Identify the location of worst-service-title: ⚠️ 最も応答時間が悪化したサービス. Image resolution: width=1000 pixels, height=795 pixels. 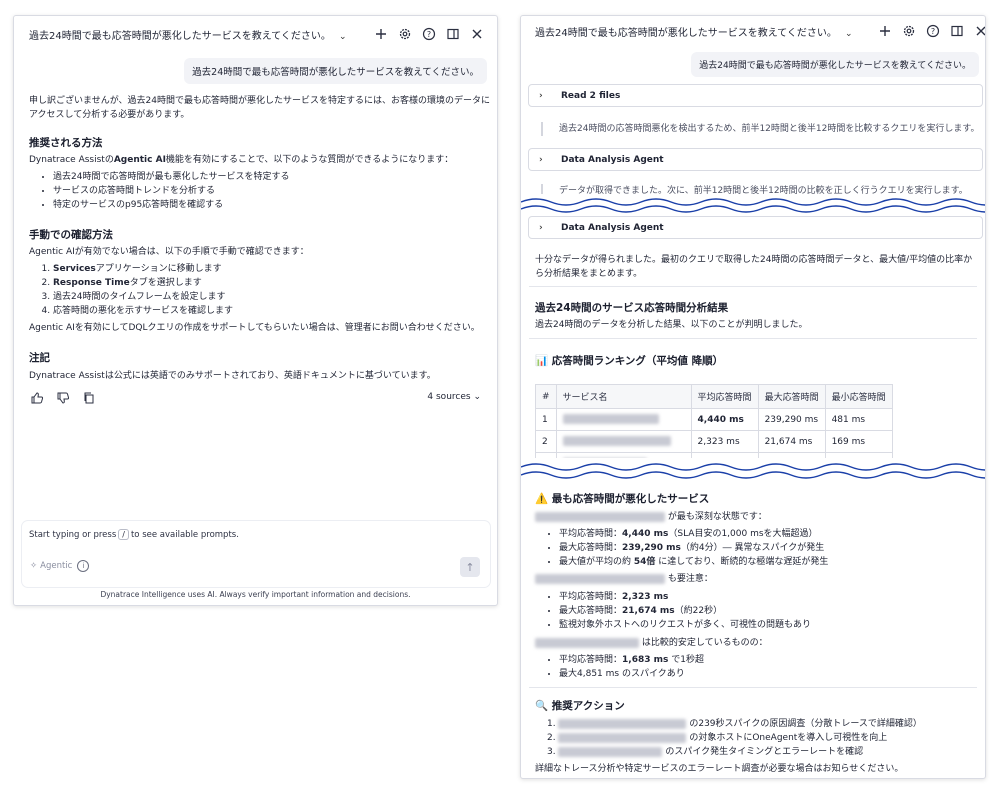
(622, 499).